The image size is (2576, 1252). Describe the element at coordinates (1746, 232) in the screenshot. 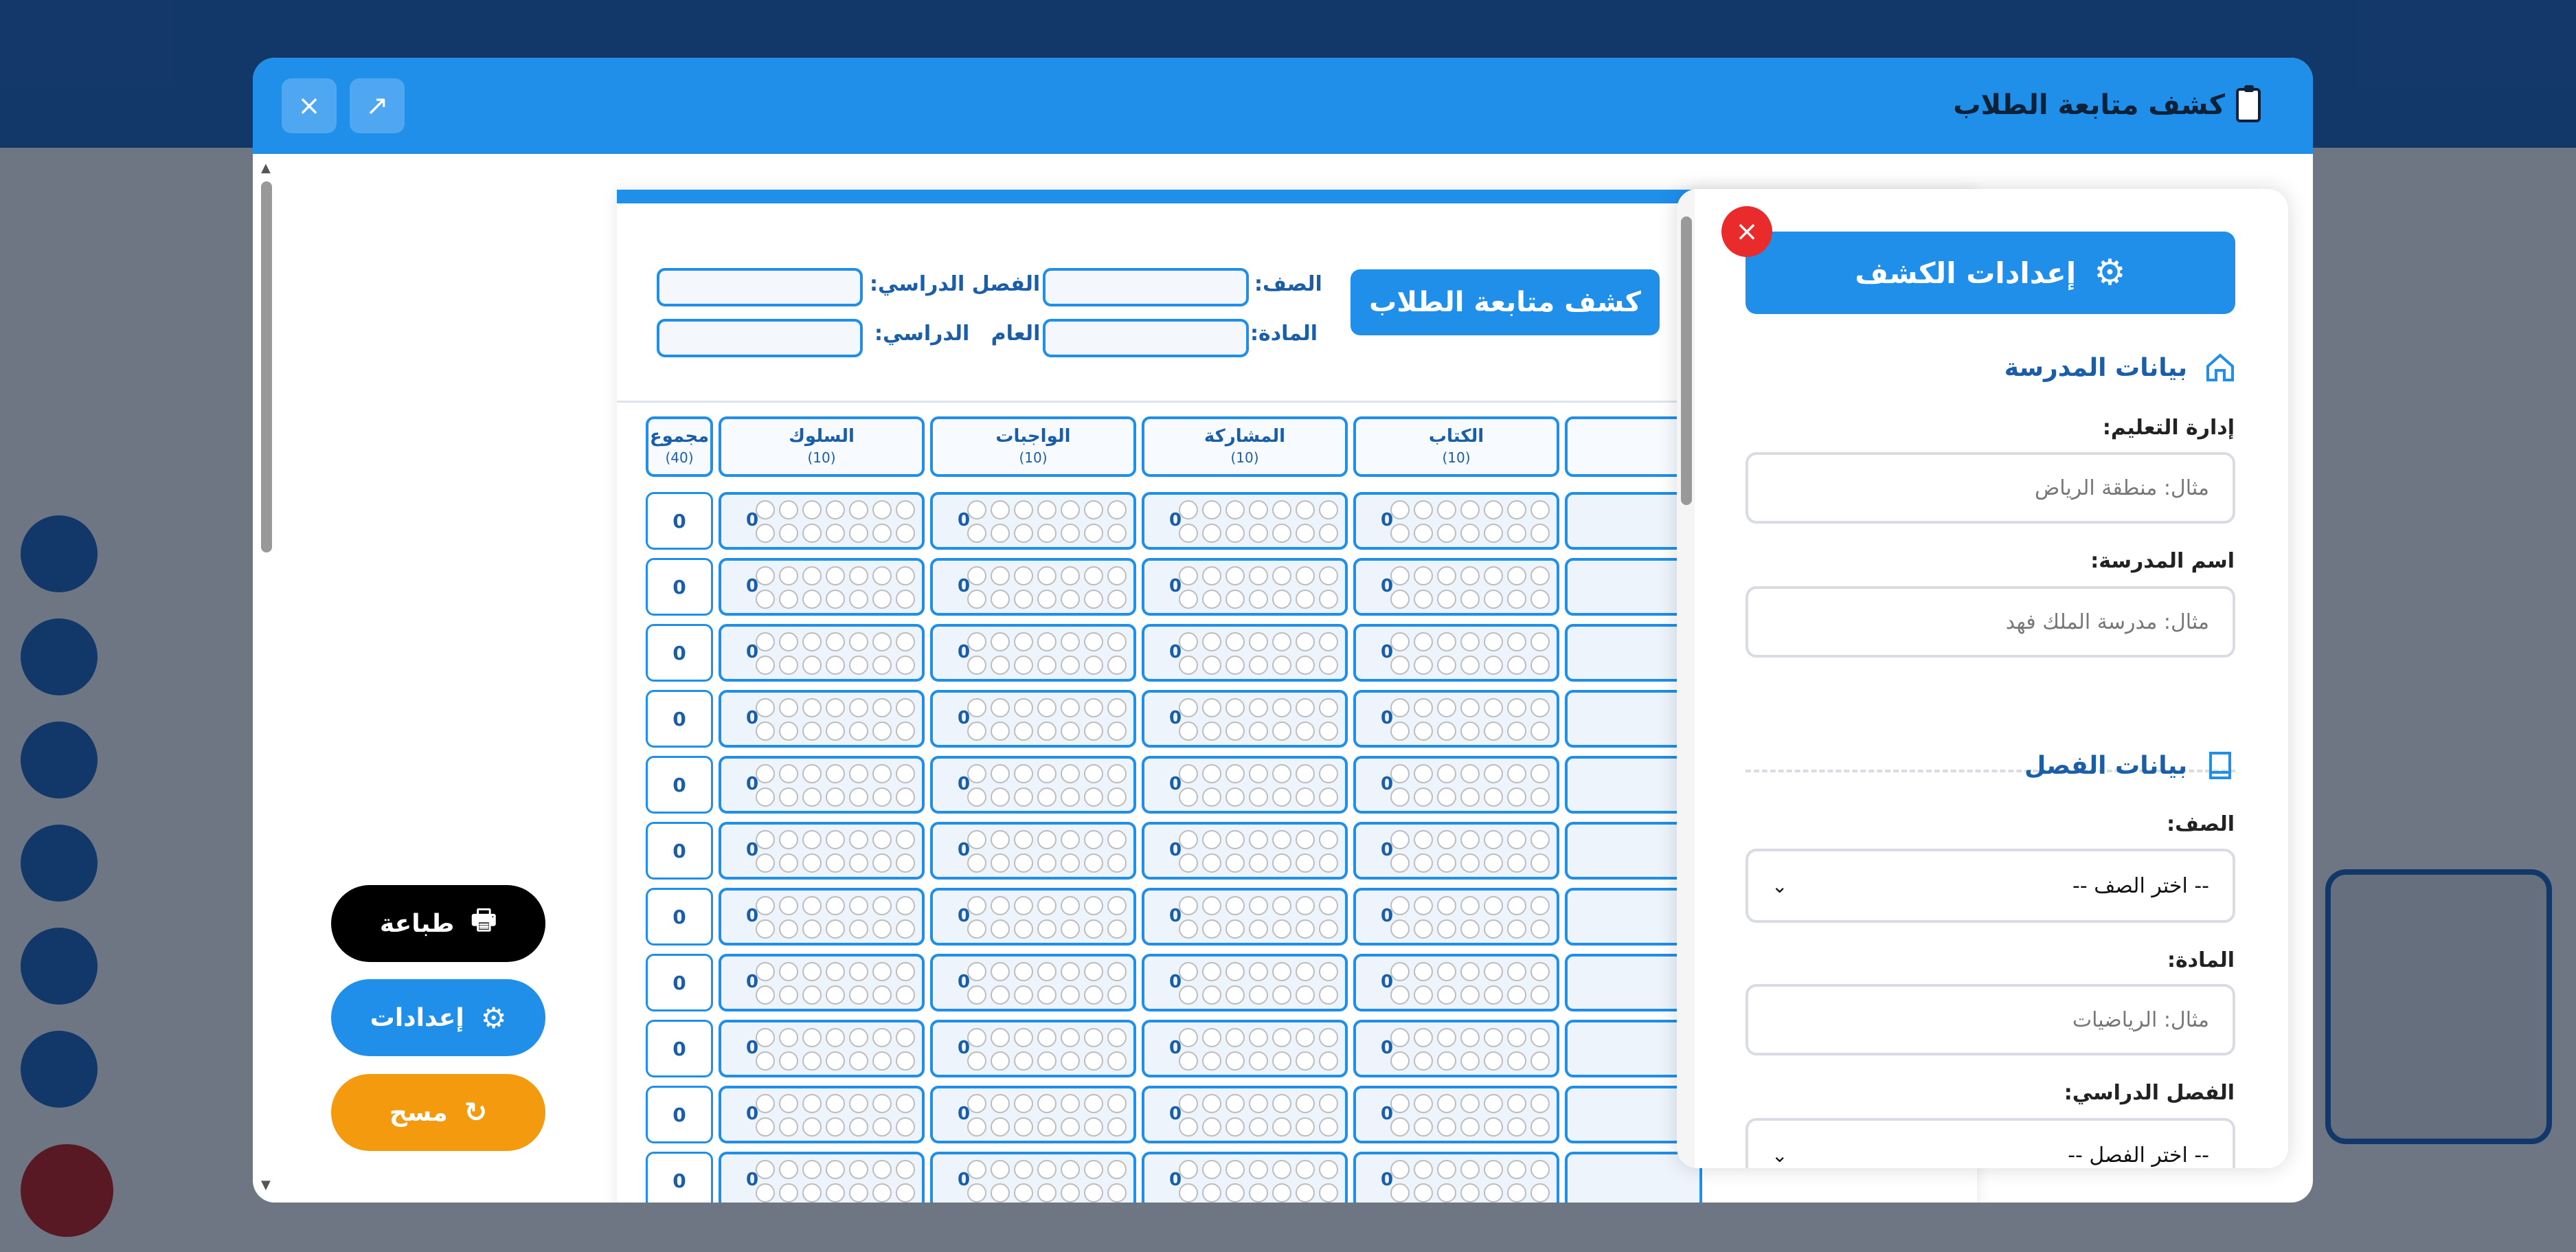

I see `close-panel-button: ×` at that location.